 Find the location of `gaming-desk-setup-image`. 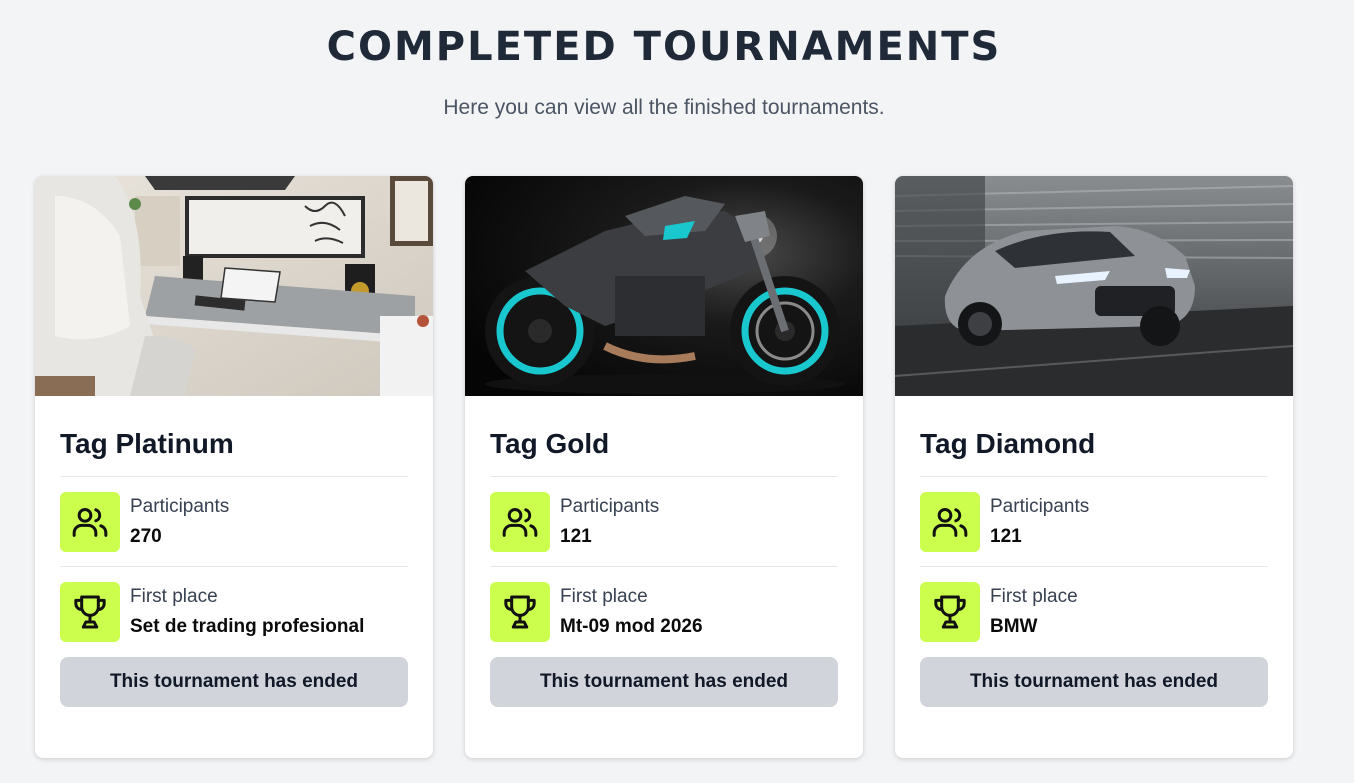

gaming-desk-setup-image is located at coordinates (234, 286).